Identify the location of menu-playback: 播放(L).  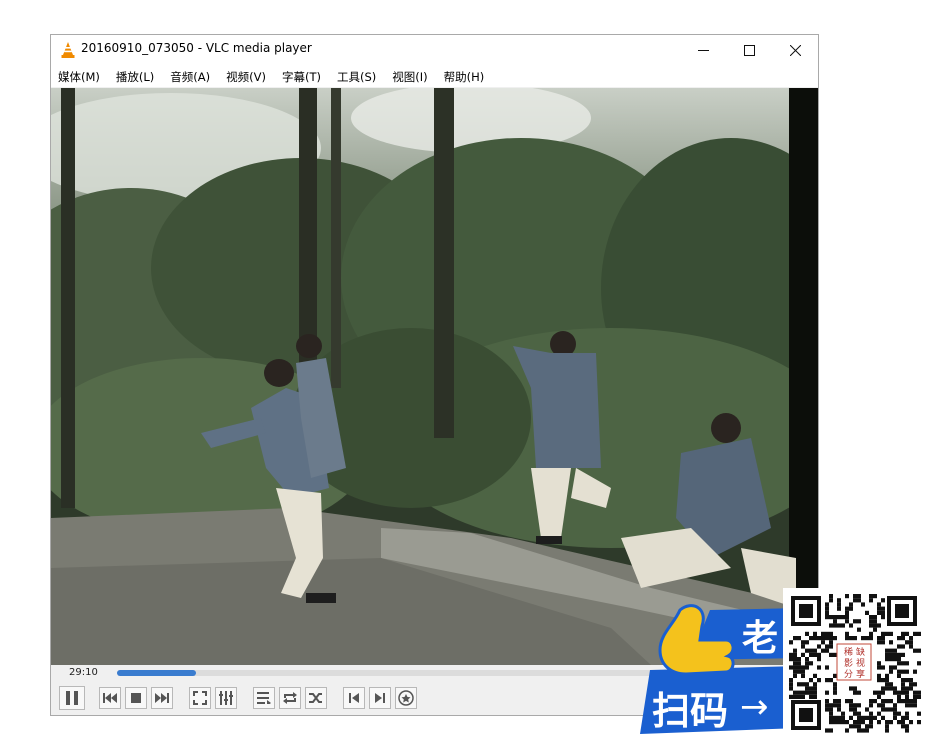
(135, 76).